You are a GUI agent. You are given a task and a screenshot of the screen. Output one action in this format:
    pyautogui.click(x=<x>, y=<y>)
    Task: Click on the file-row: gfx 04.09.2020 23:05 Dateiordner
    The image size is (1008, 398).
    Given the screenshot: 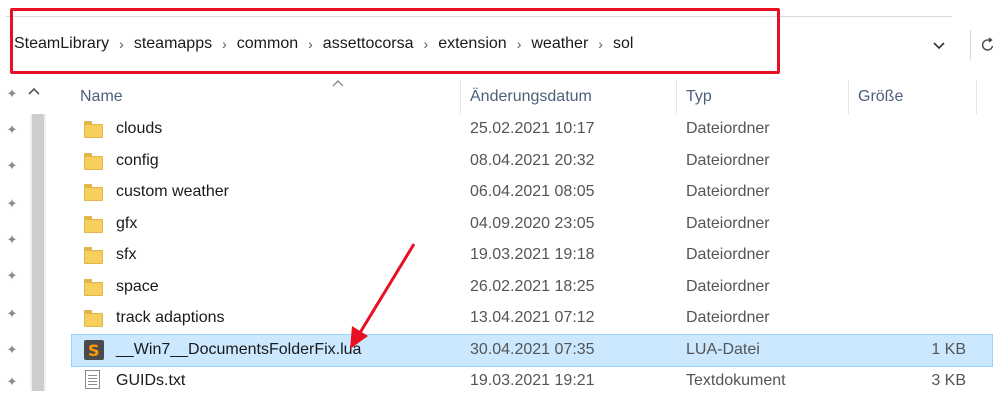 What is the action you would take?
    pyautogui.click(x=532, y=225)
    